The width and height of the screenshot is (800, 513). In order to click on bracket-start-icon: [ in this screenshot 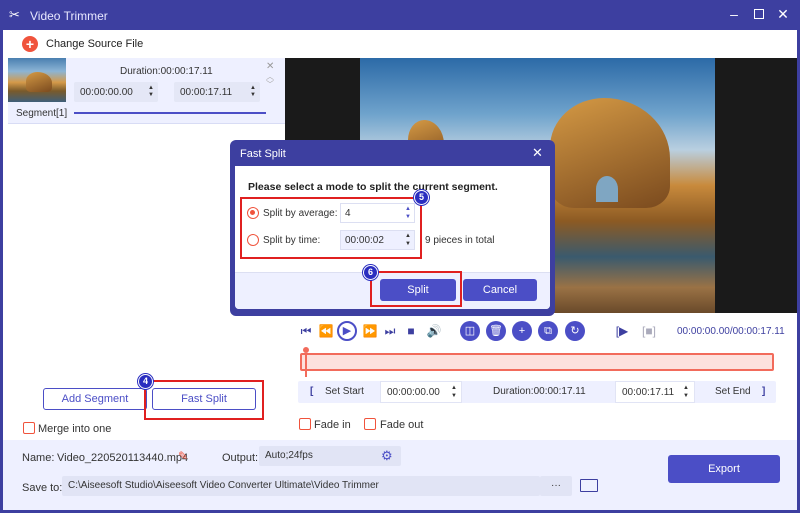, I will do `click(312, 391)`.